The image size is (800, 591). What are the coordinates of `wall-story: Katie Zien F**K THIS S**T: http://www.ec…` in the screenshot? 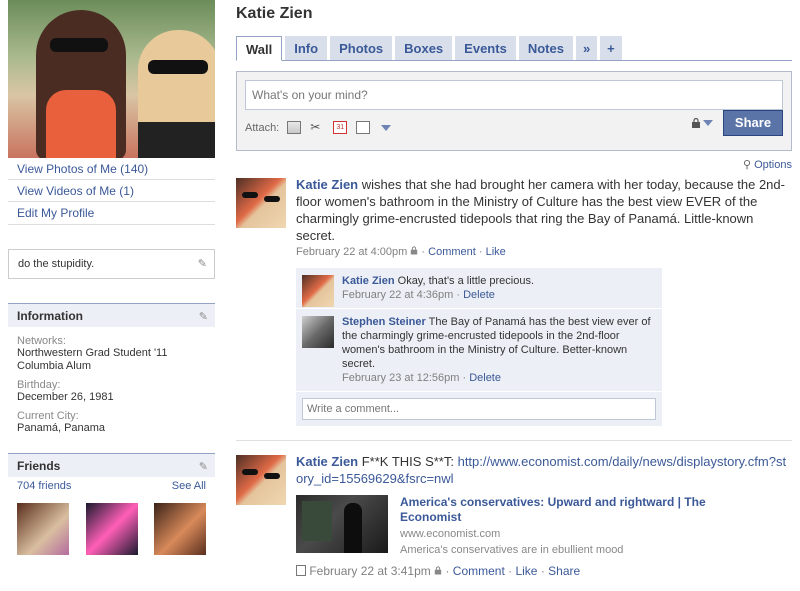 It's located at (514, 515).